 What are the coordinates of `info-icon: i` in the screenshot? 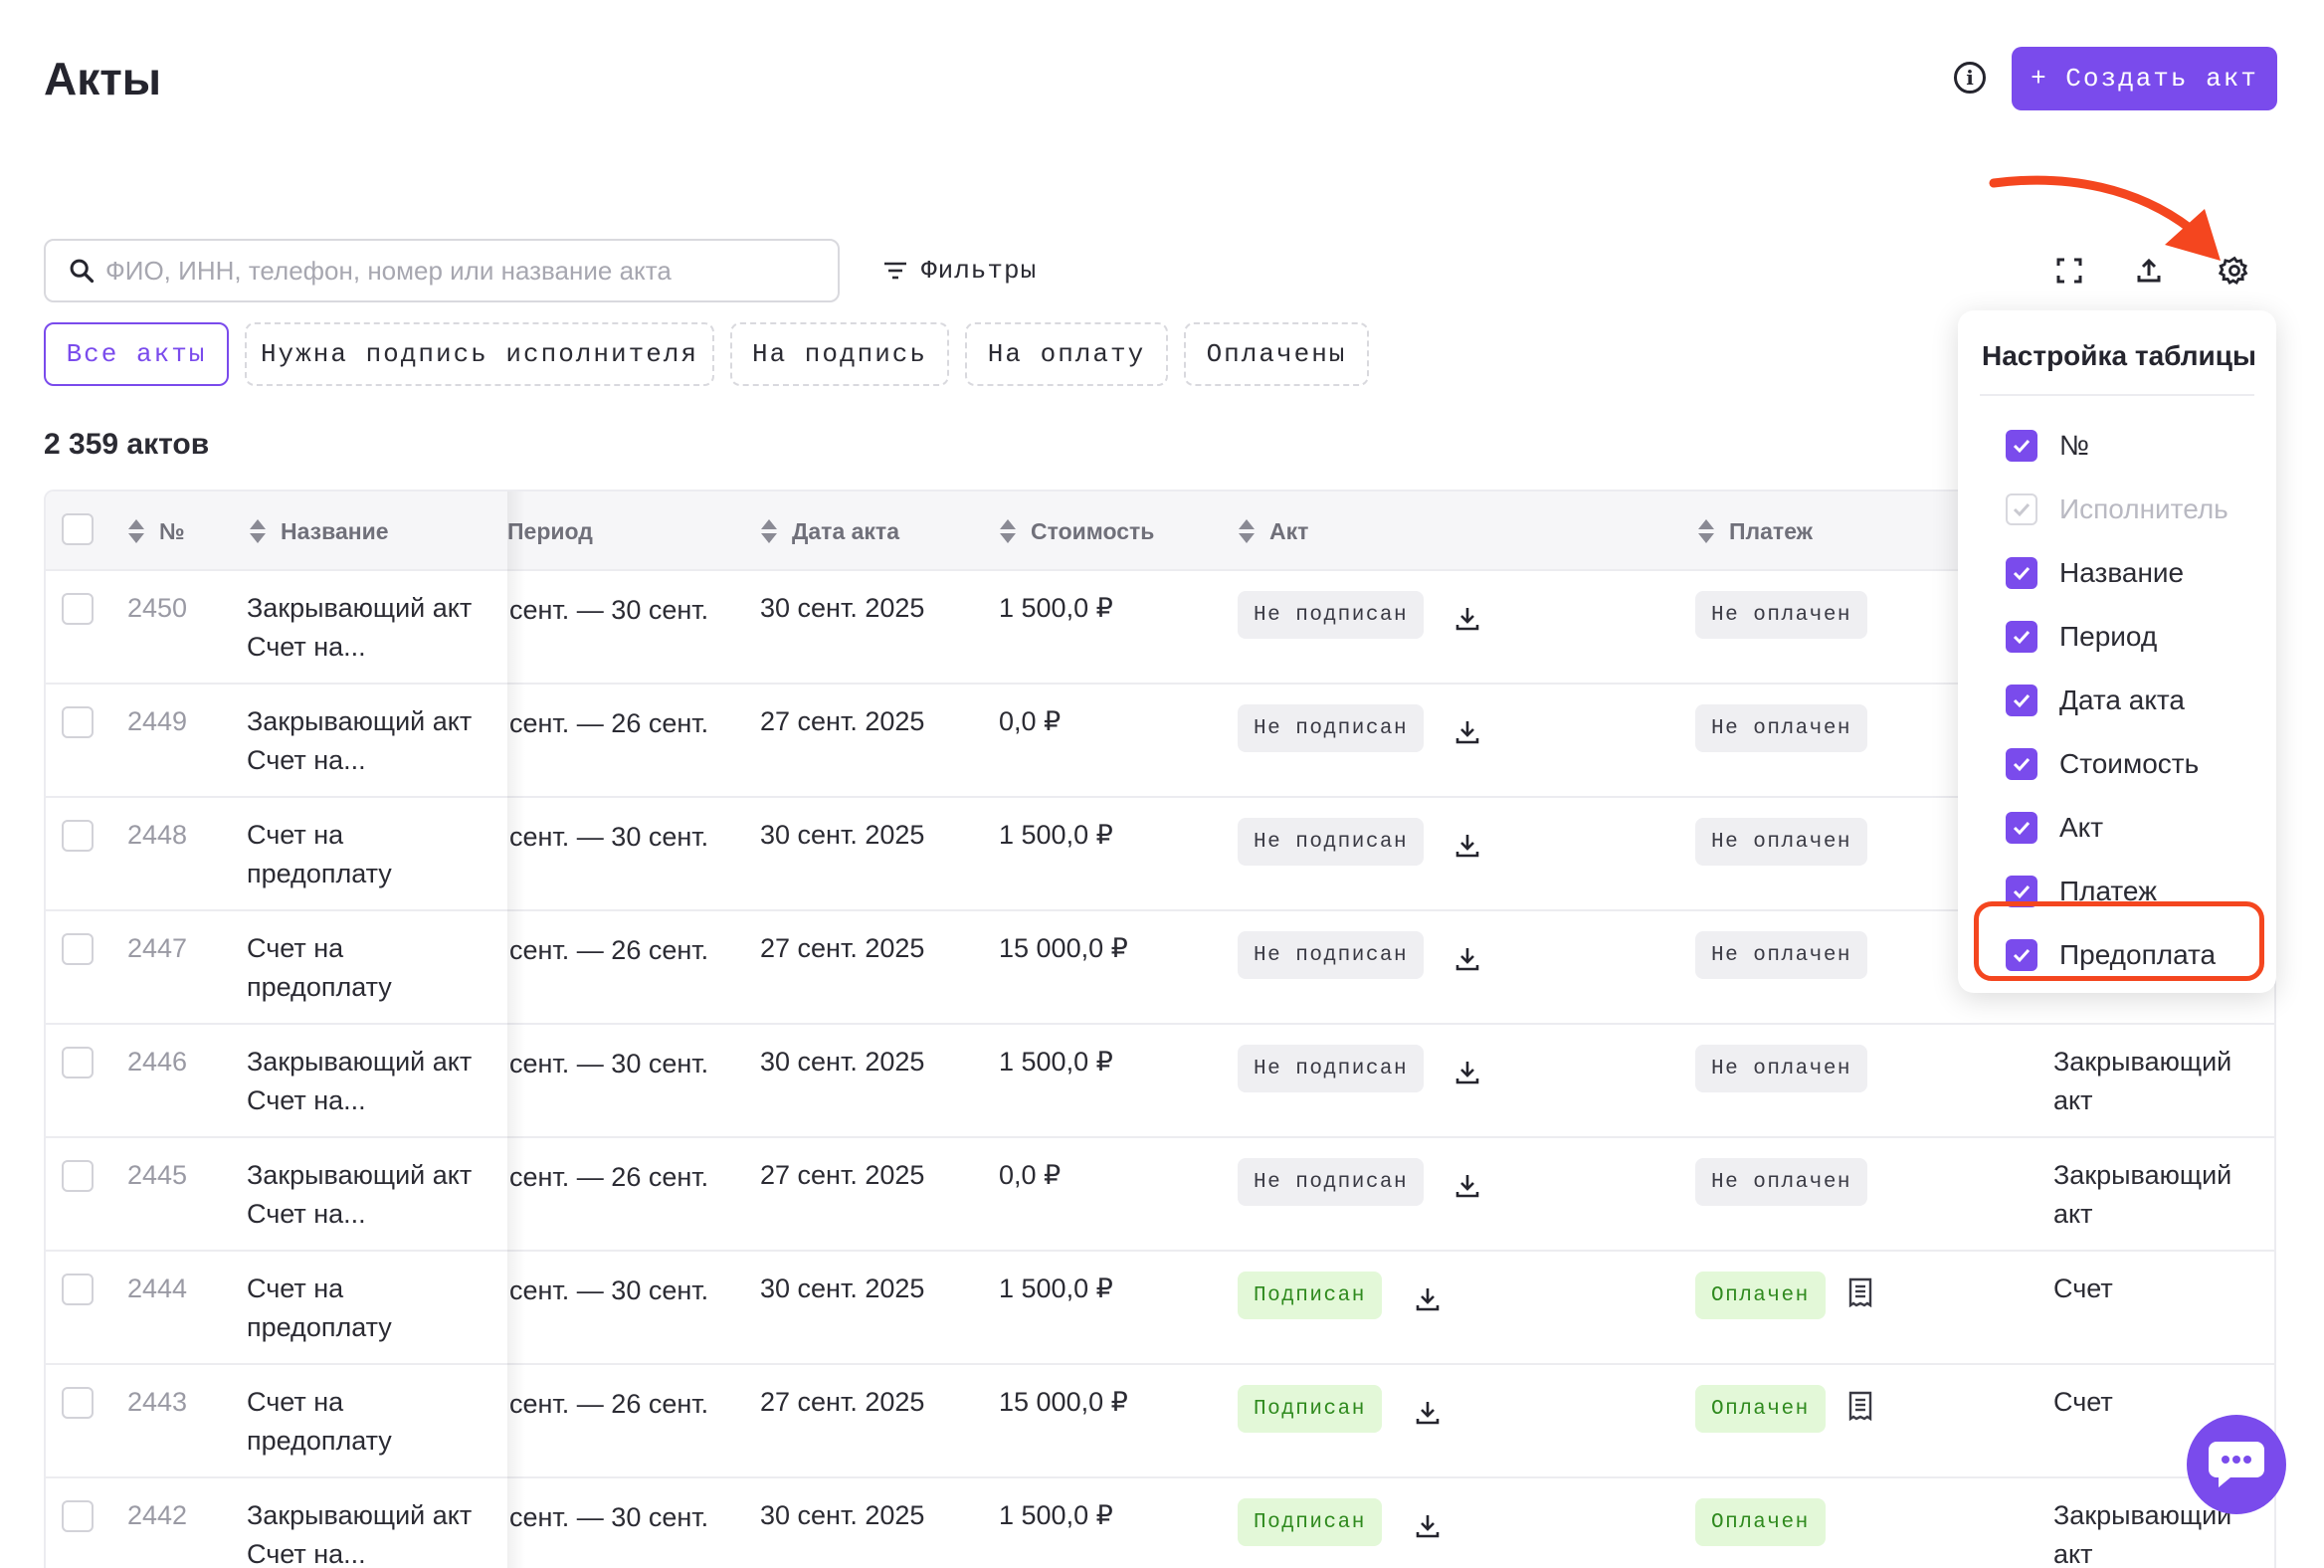 It's located at (1970, 78).